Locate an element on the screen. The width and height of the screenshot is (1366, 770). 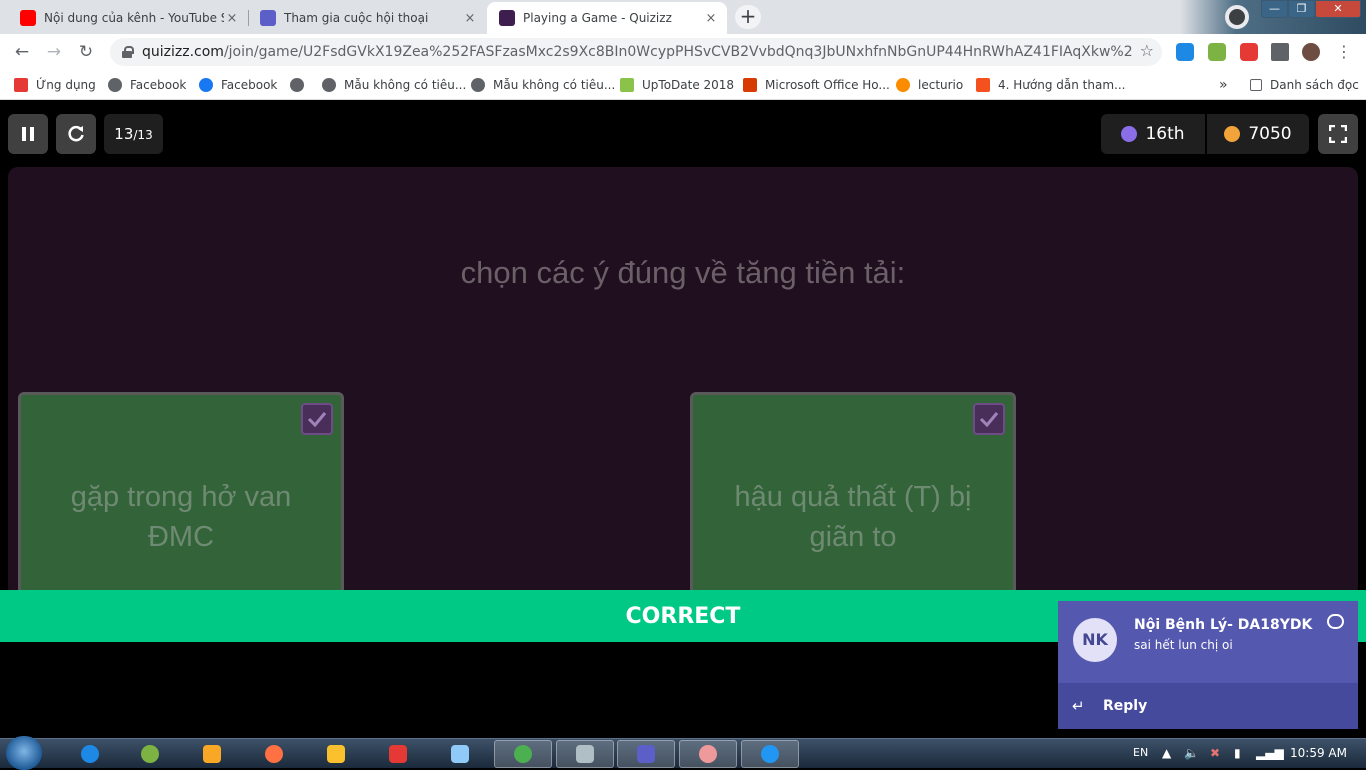
extension-drop-icon is located at coordinates (1185, 52).